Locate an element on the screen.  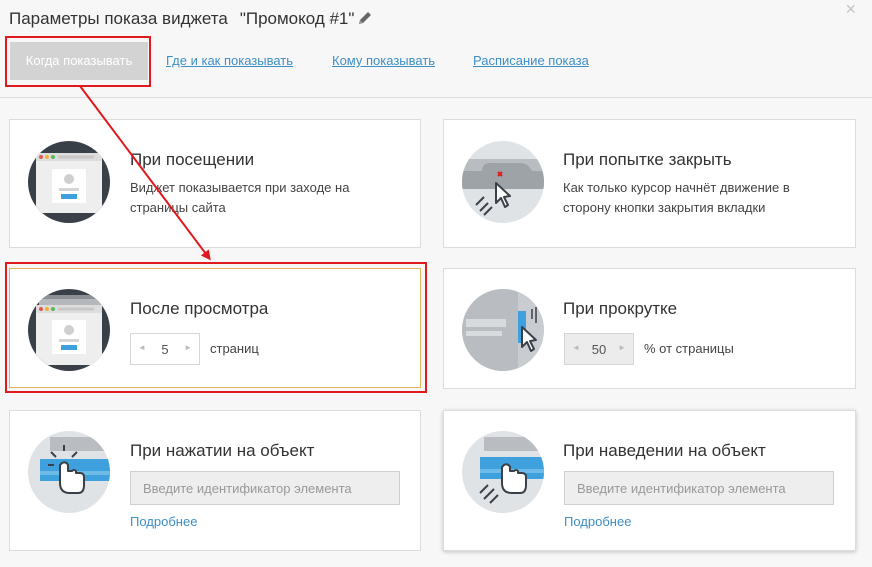
option-card-after-view: После просмотра ◄ 5 ► страниц is located at coordinates (215, 328).